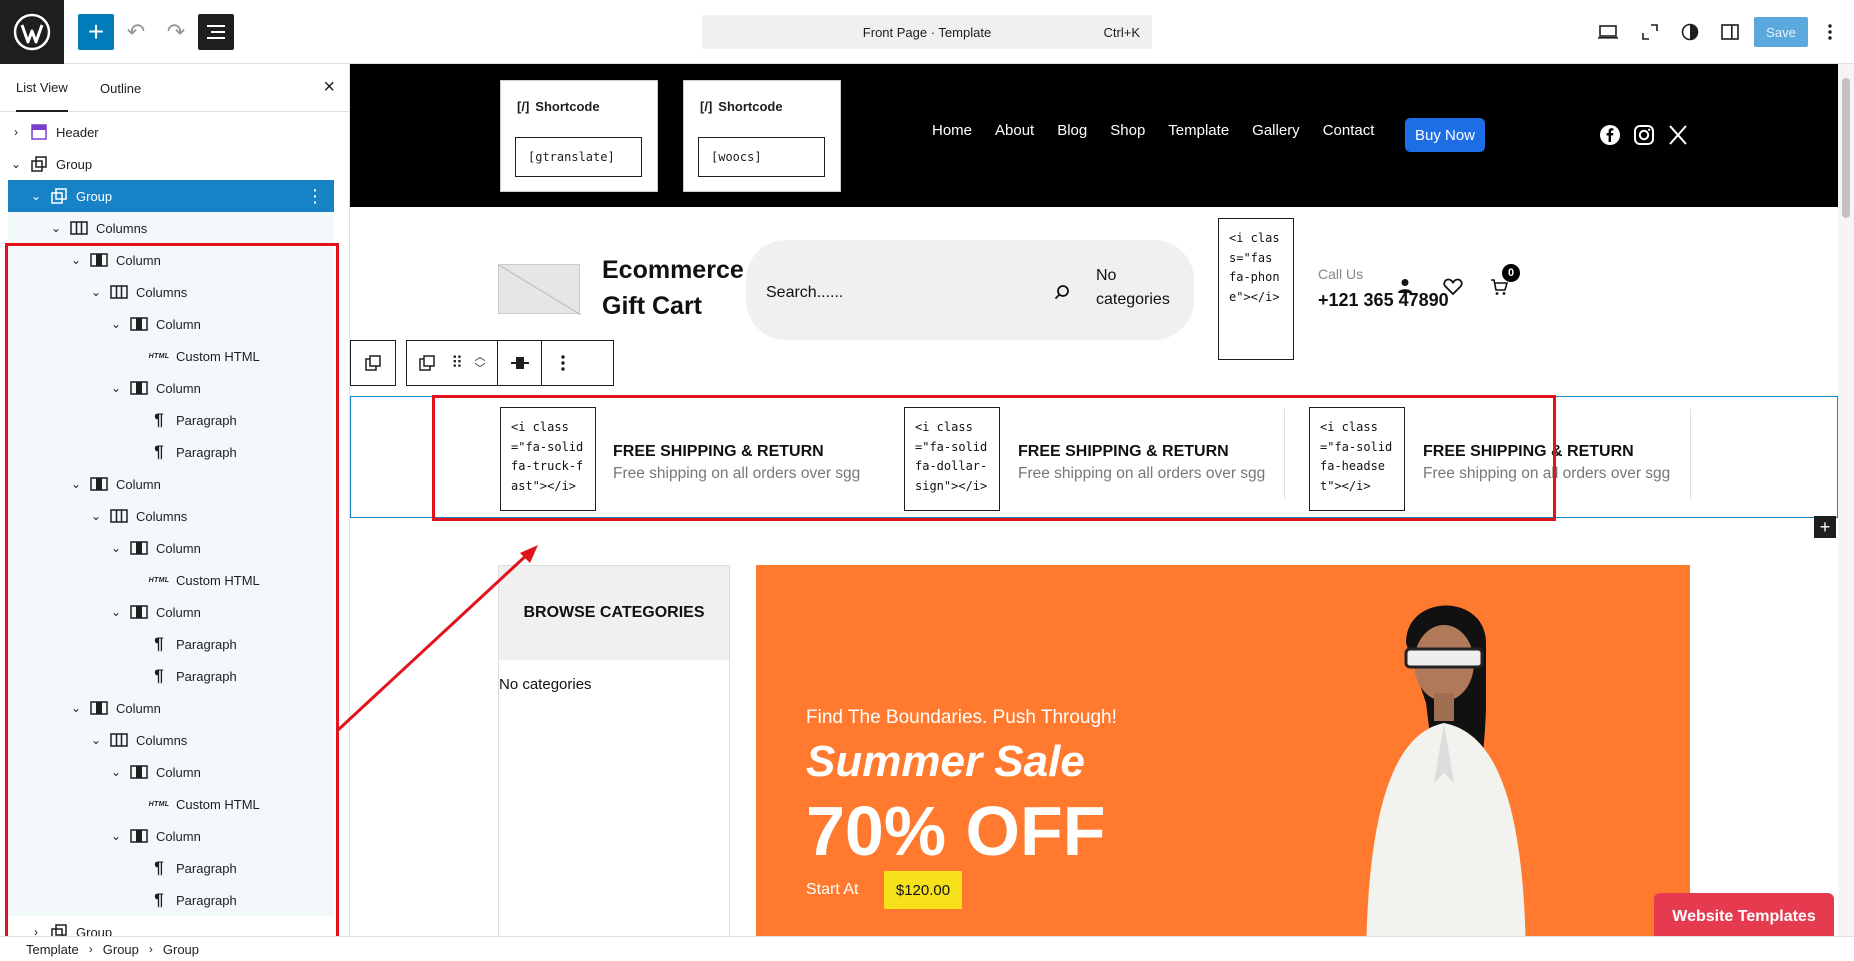 This screenshot has height=961, width=1854. I want to click on shortcode-block: [/] Shortcode [woocs], so click(762, 136).